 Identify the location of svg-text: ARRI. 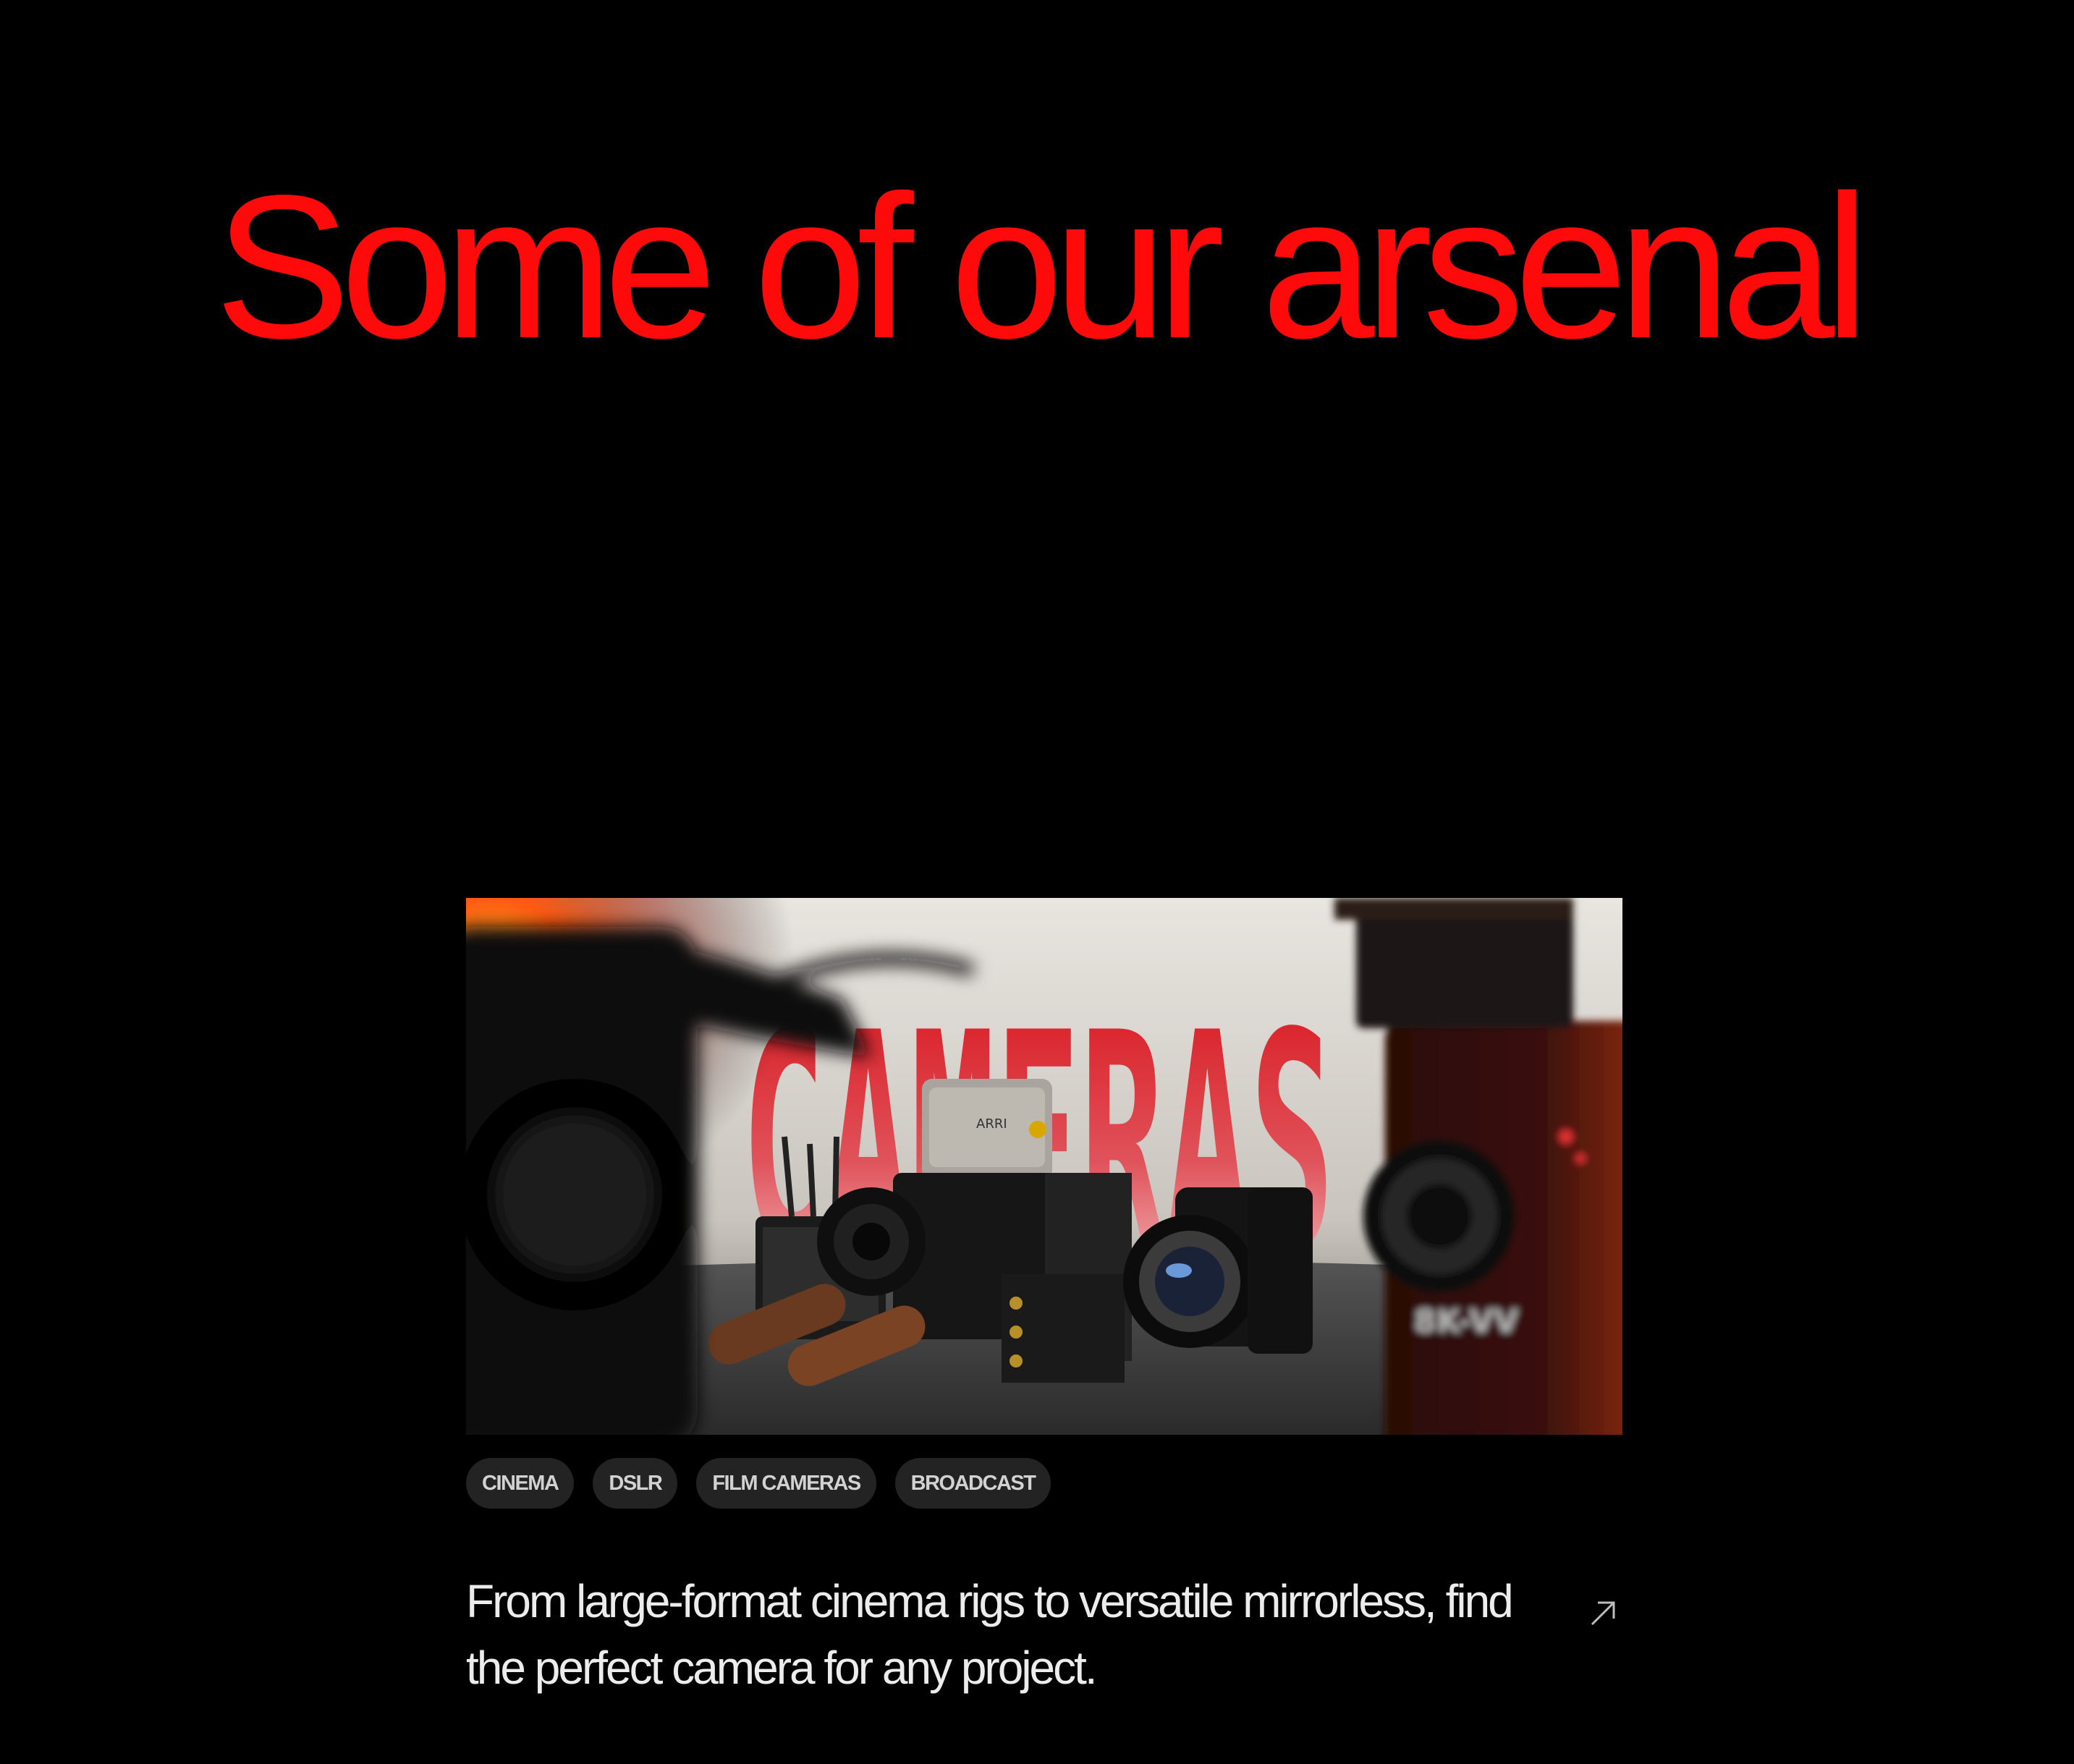
(991, 1124).